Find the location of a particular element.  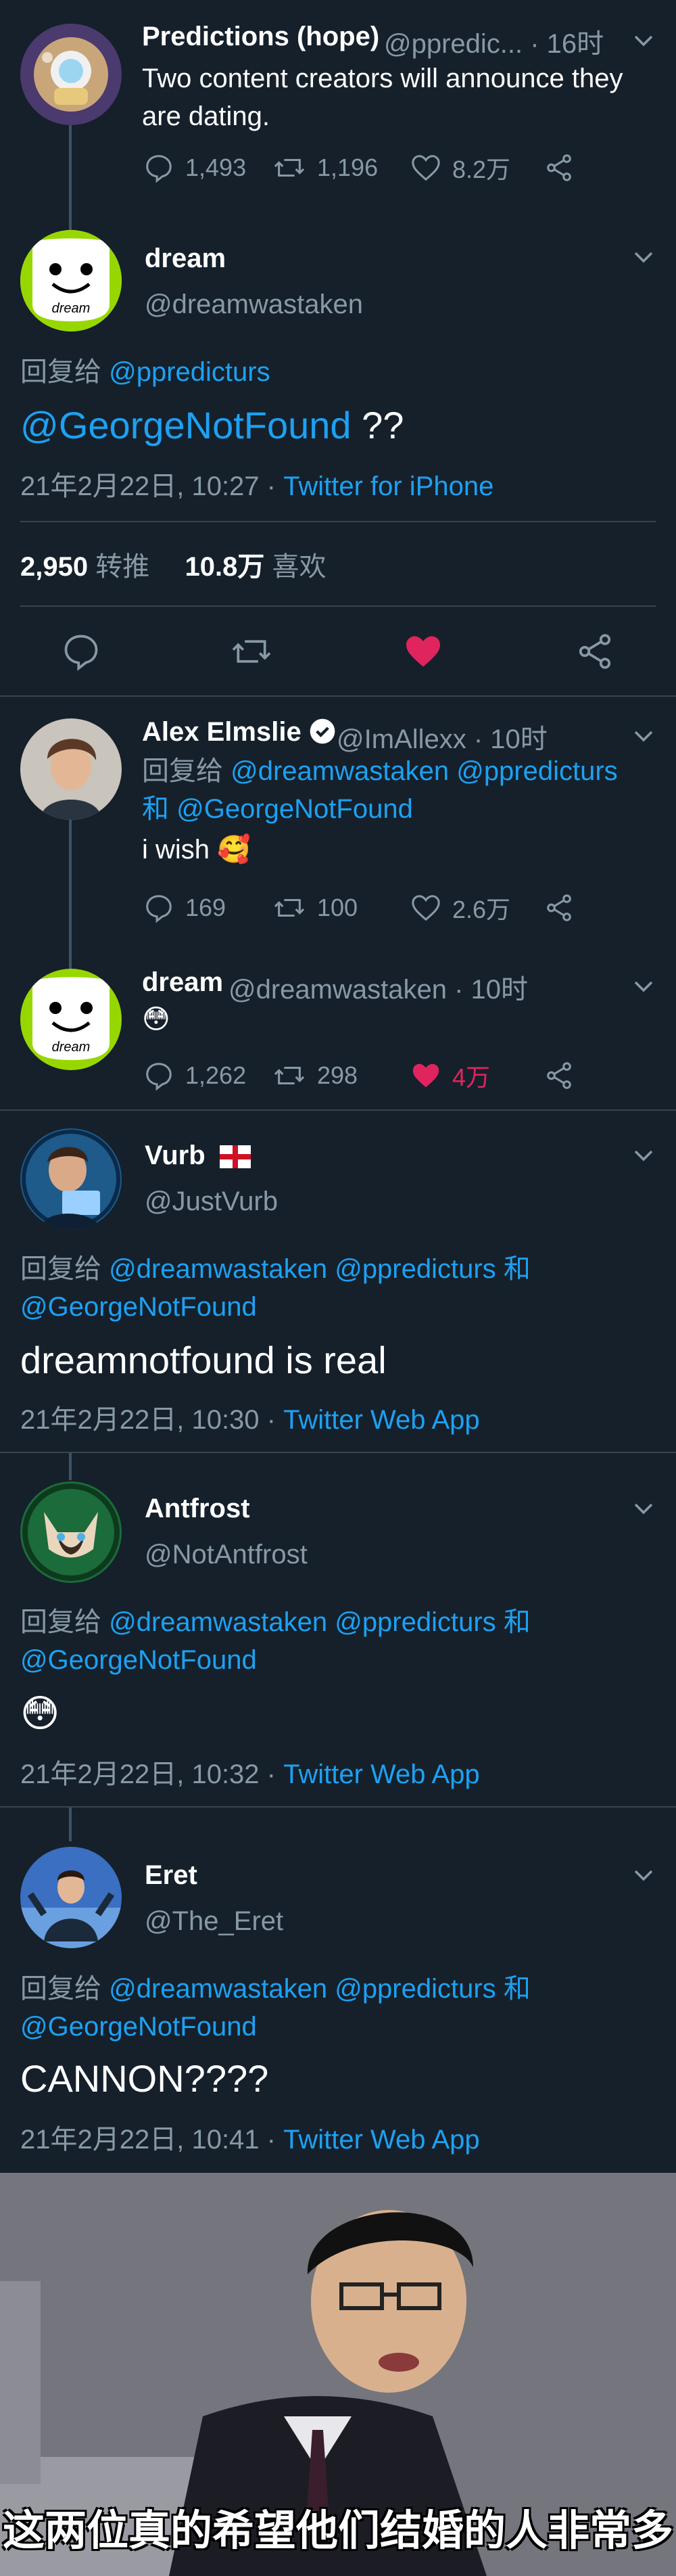

author-handle: @NotAntfrost is located at coordinates (226, 1555).